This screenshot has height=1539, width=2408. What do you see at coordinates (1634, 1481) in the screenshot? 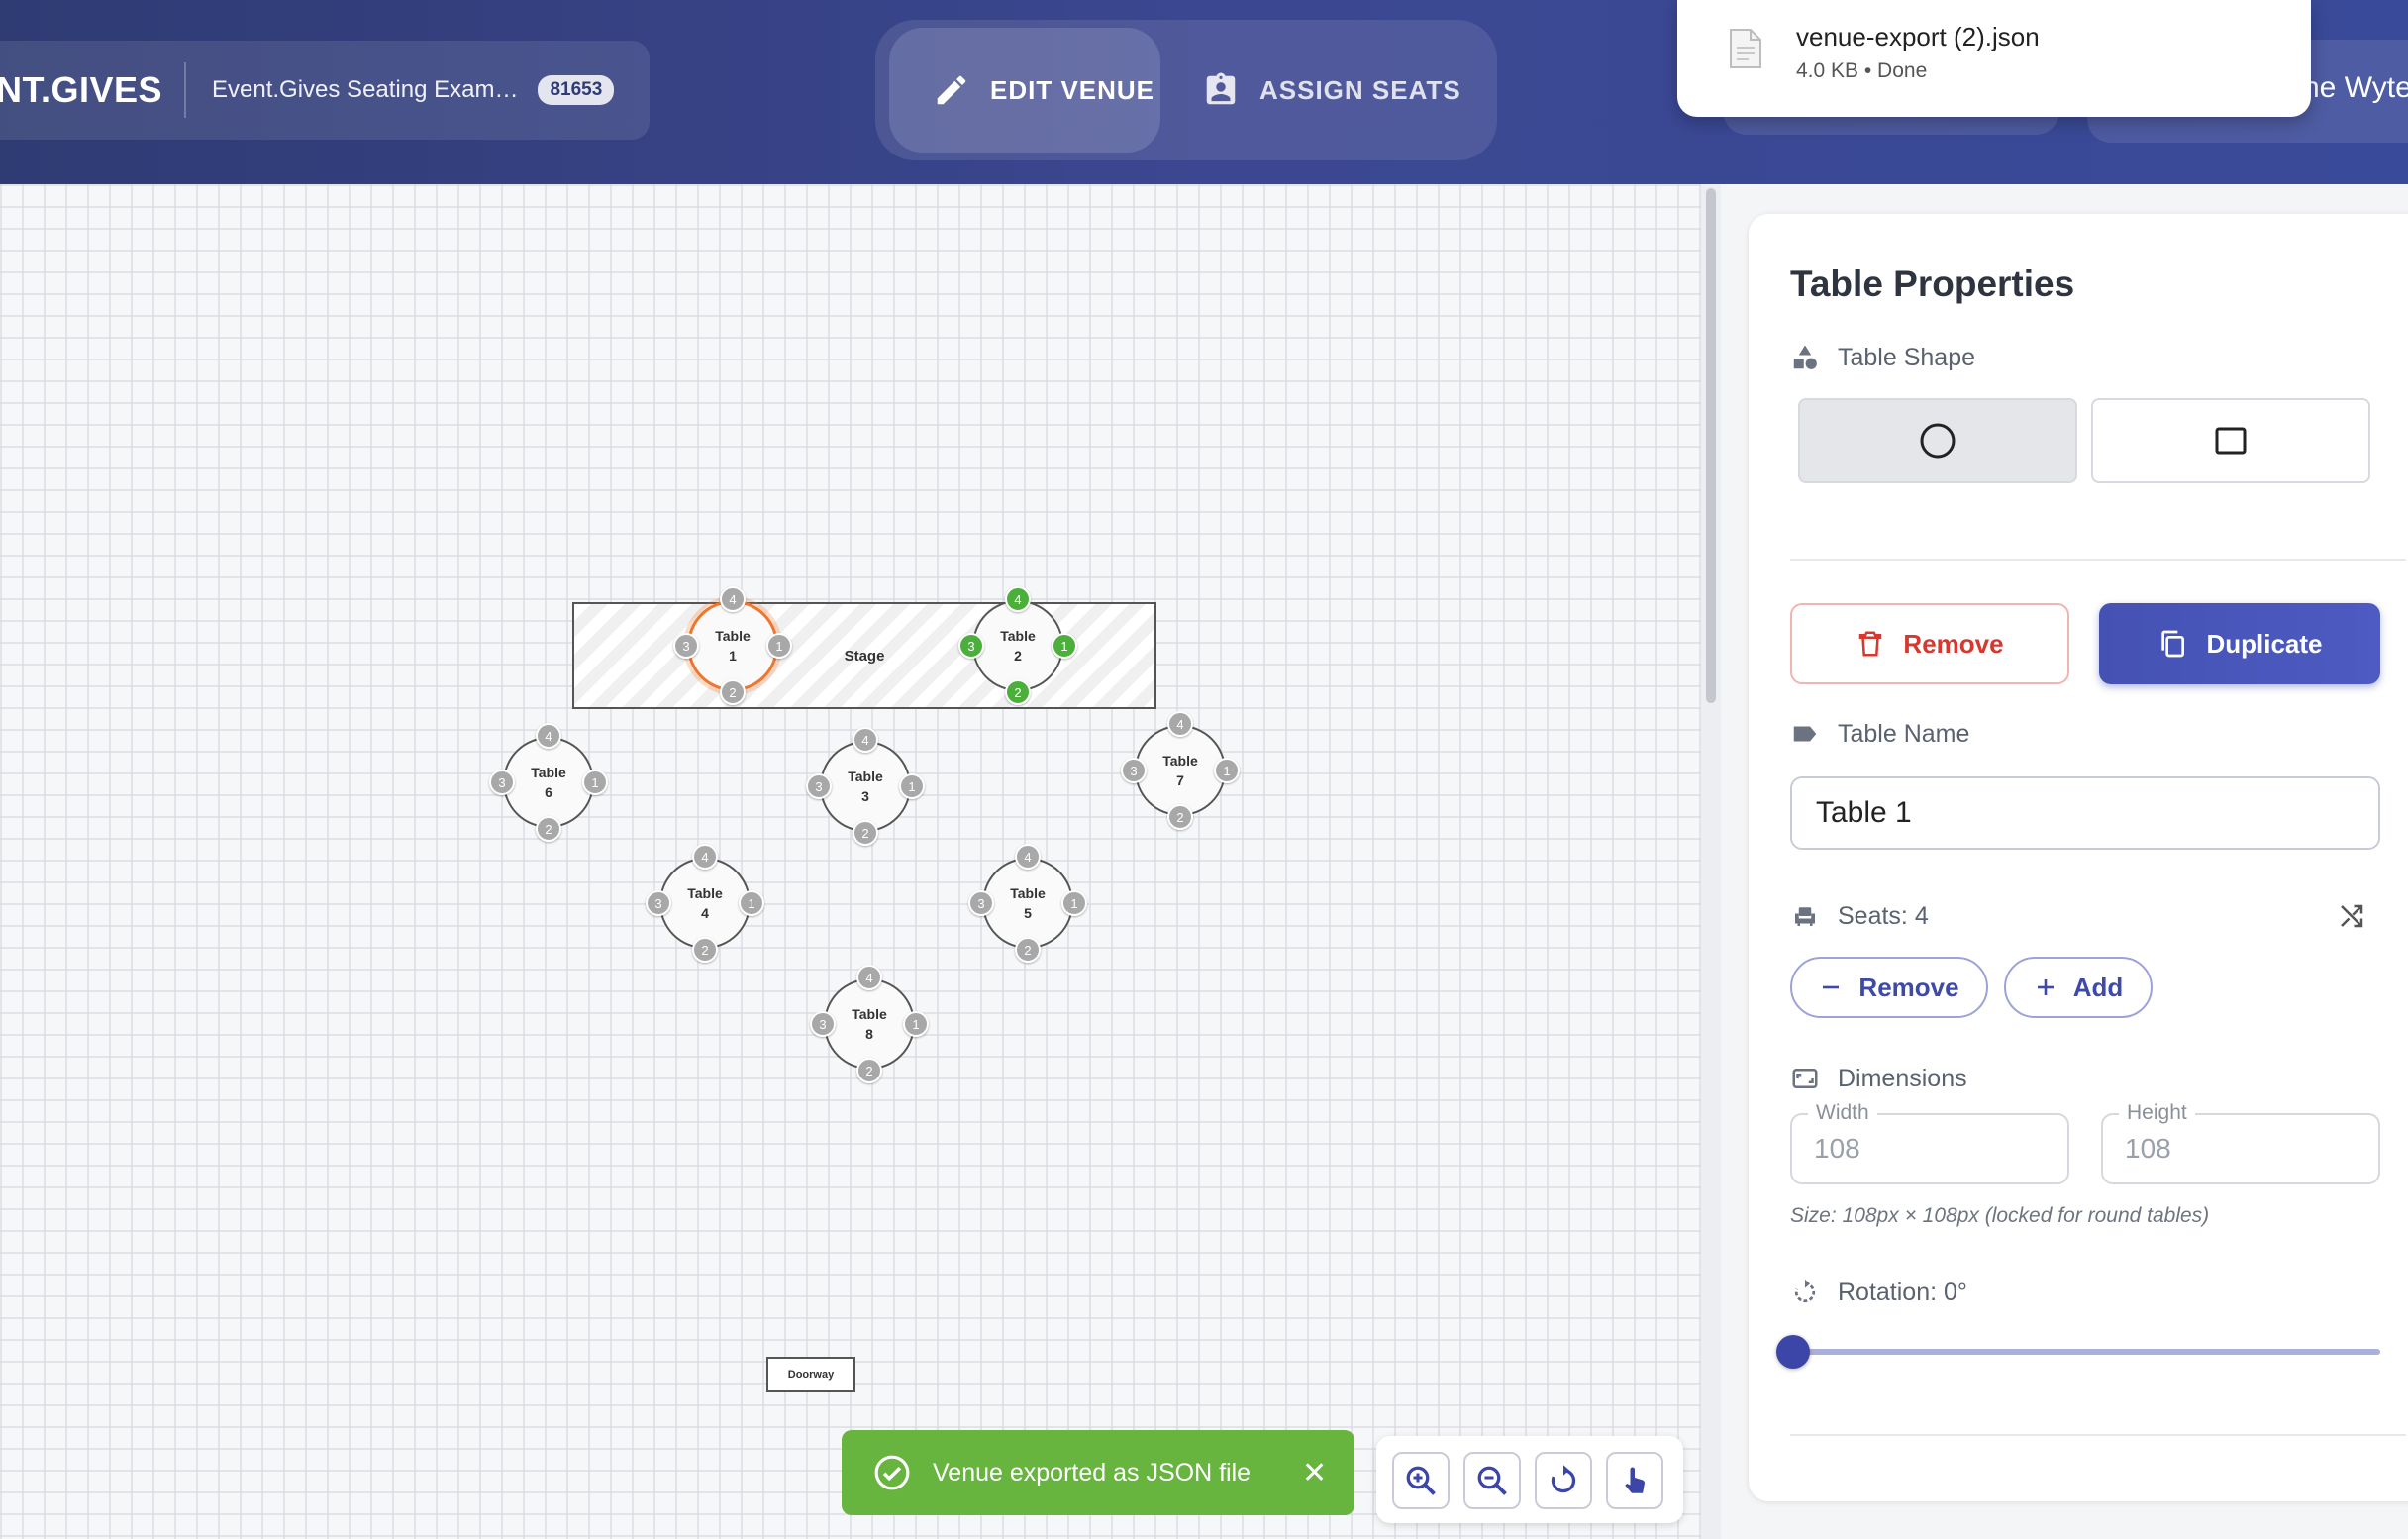
I see `pan-mode-button` at bounding box center [1634, 1481].